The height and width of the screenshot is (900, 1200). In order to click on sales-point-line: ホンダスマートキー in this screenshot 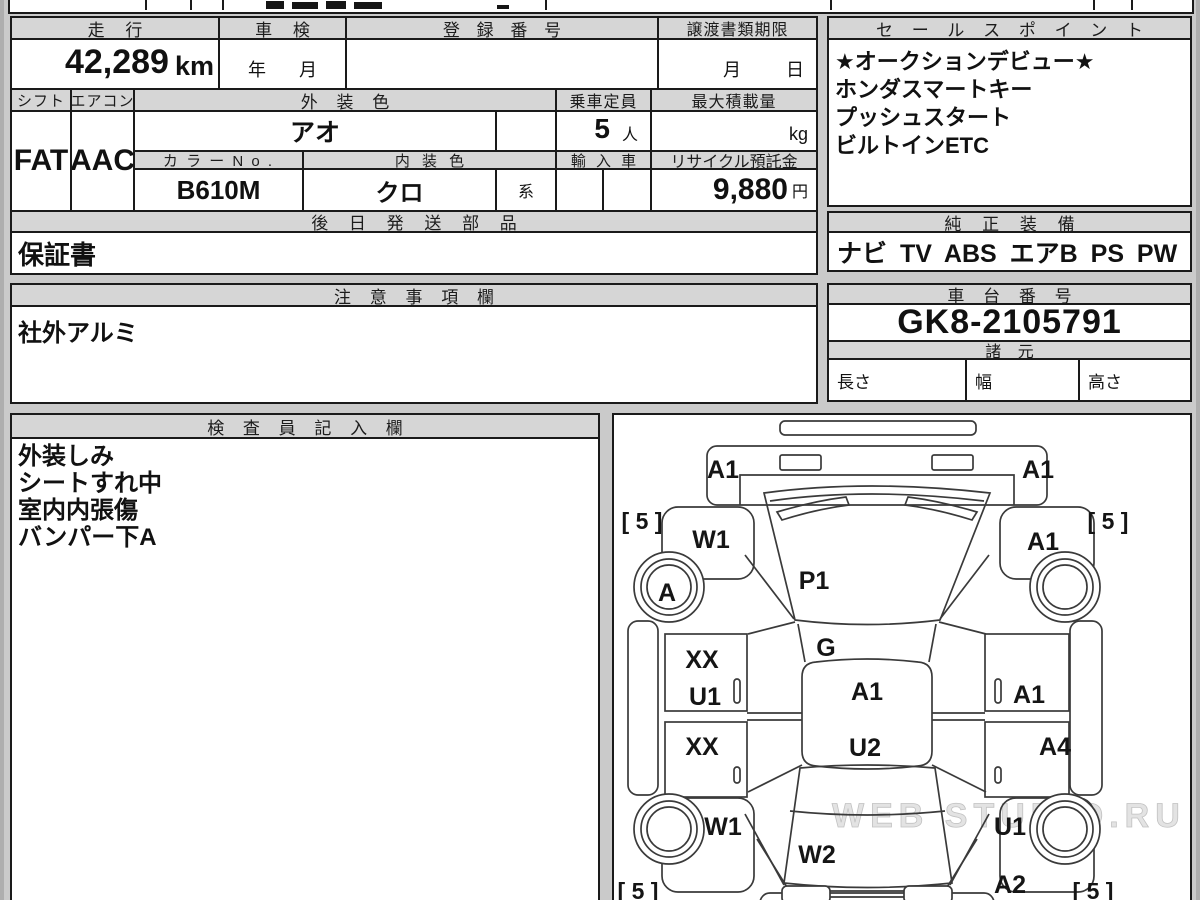, I will do `click(934, 89)`.